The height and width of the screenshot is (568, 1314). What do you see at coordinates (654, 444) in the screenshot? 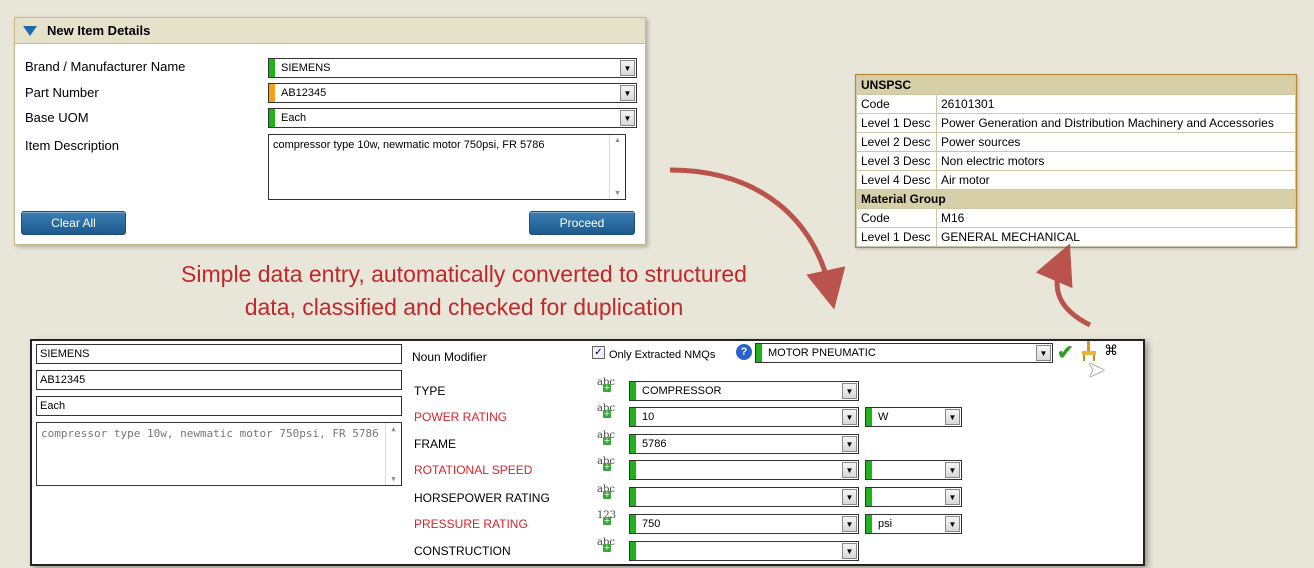
I see `attr-frame-value: 5786` at bounding box center [654, 444].